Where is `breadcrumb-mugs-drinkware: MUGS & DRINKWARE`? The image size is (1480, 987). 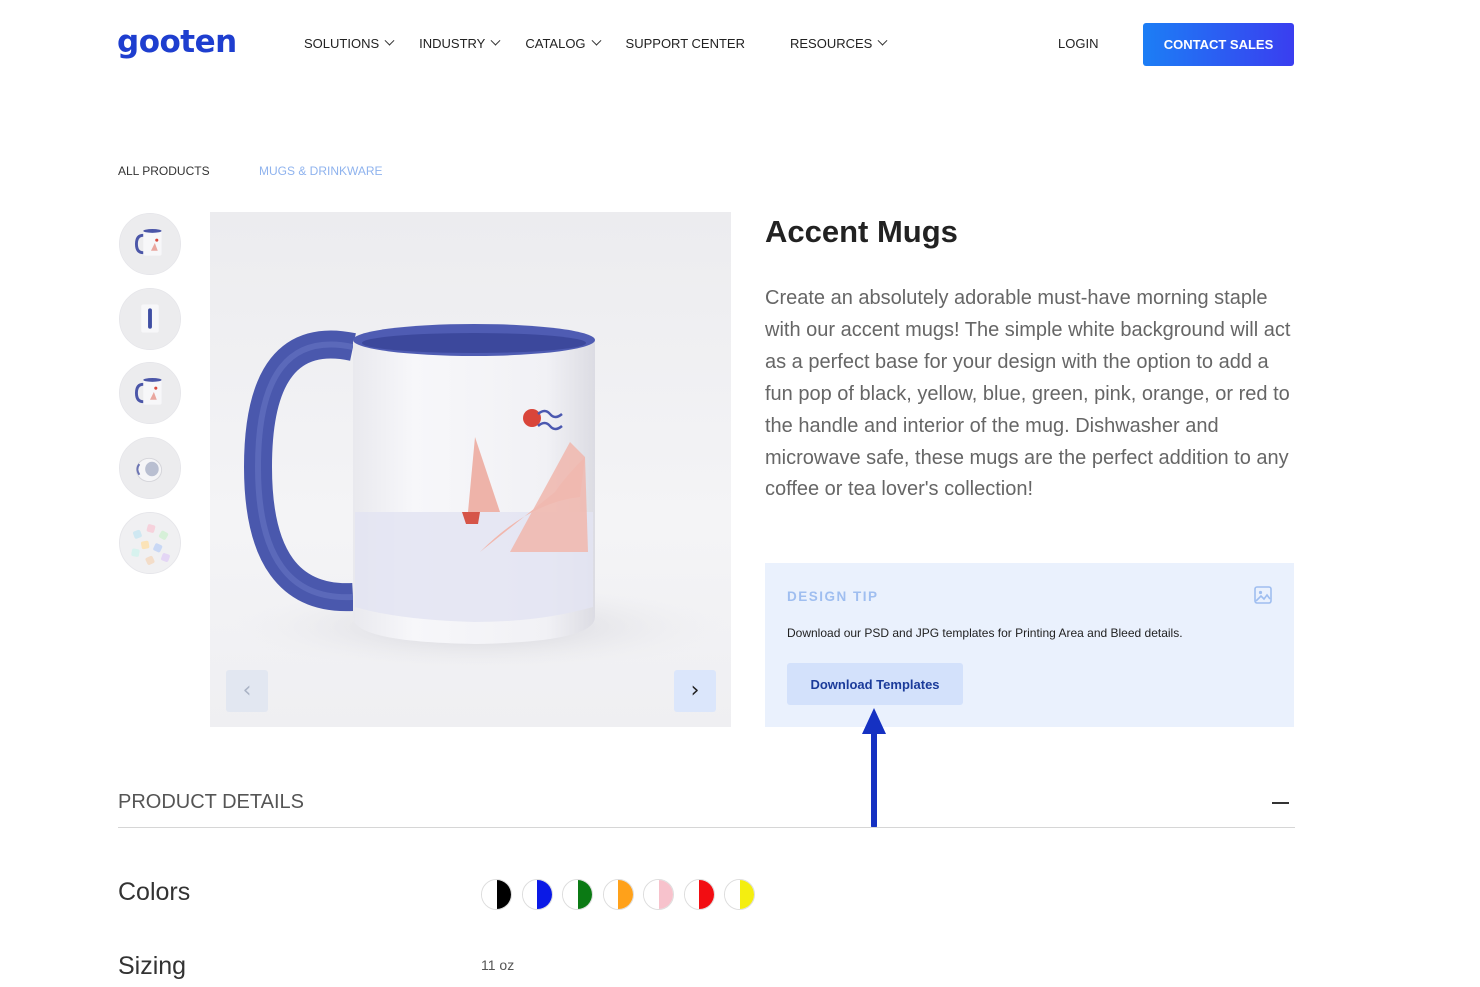
breadcrumb-mugs-drinkware: MUGS & DRINKWARE is located at coordinates (321, 171).